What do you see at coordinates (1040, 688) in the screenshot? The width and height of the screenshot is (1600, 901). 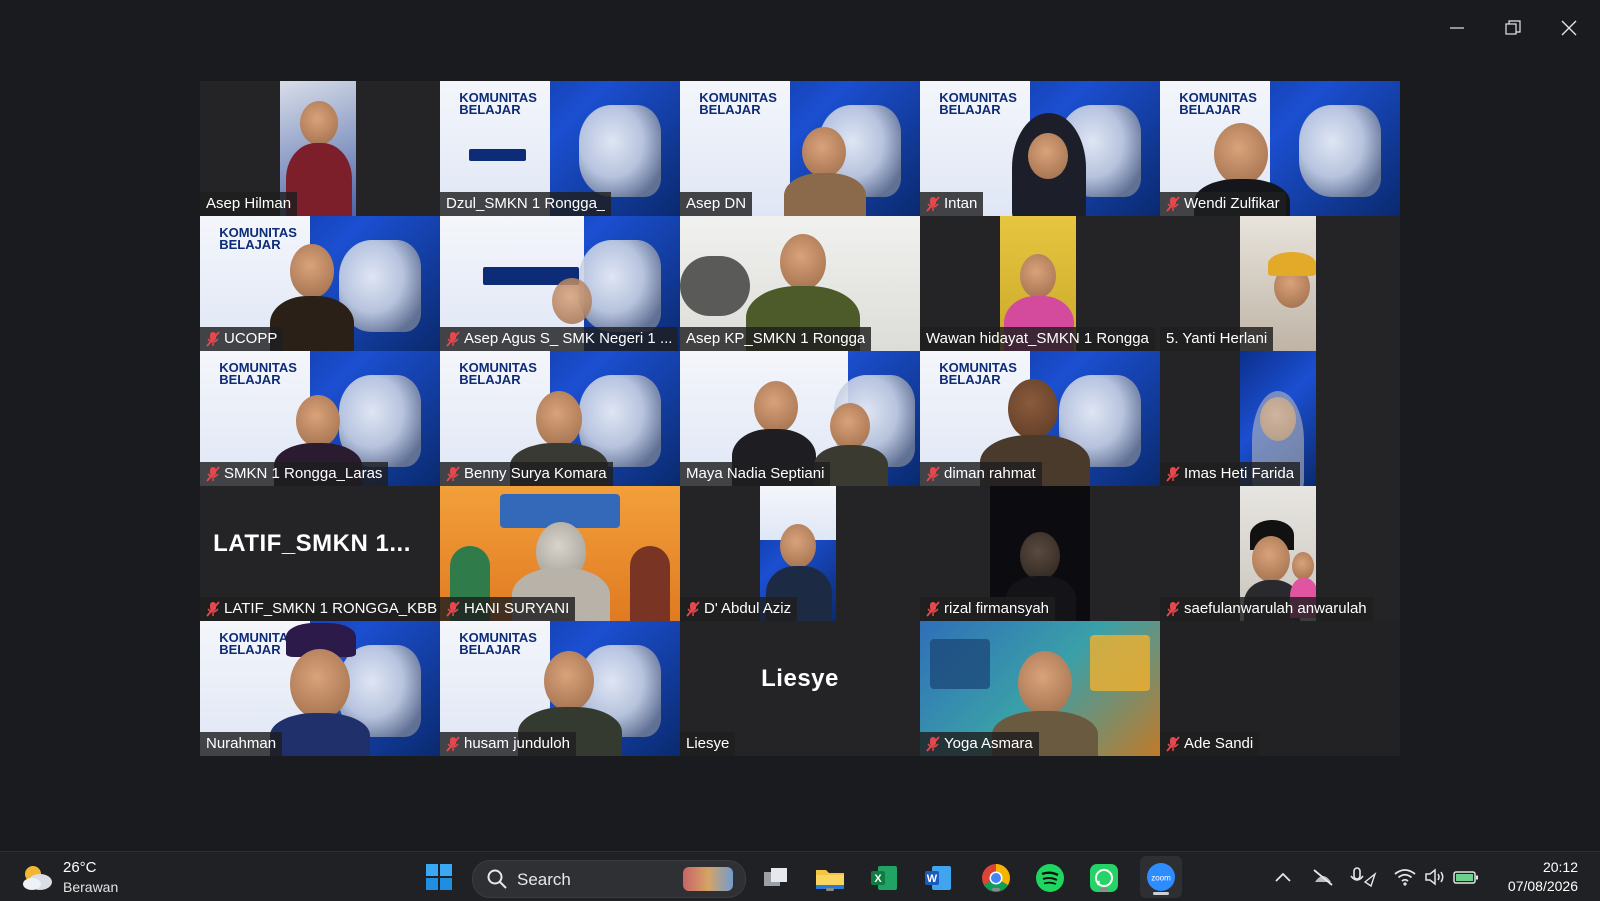 I see `participant-tile: Yoga Asmara` at bounding box center [1040, 688].